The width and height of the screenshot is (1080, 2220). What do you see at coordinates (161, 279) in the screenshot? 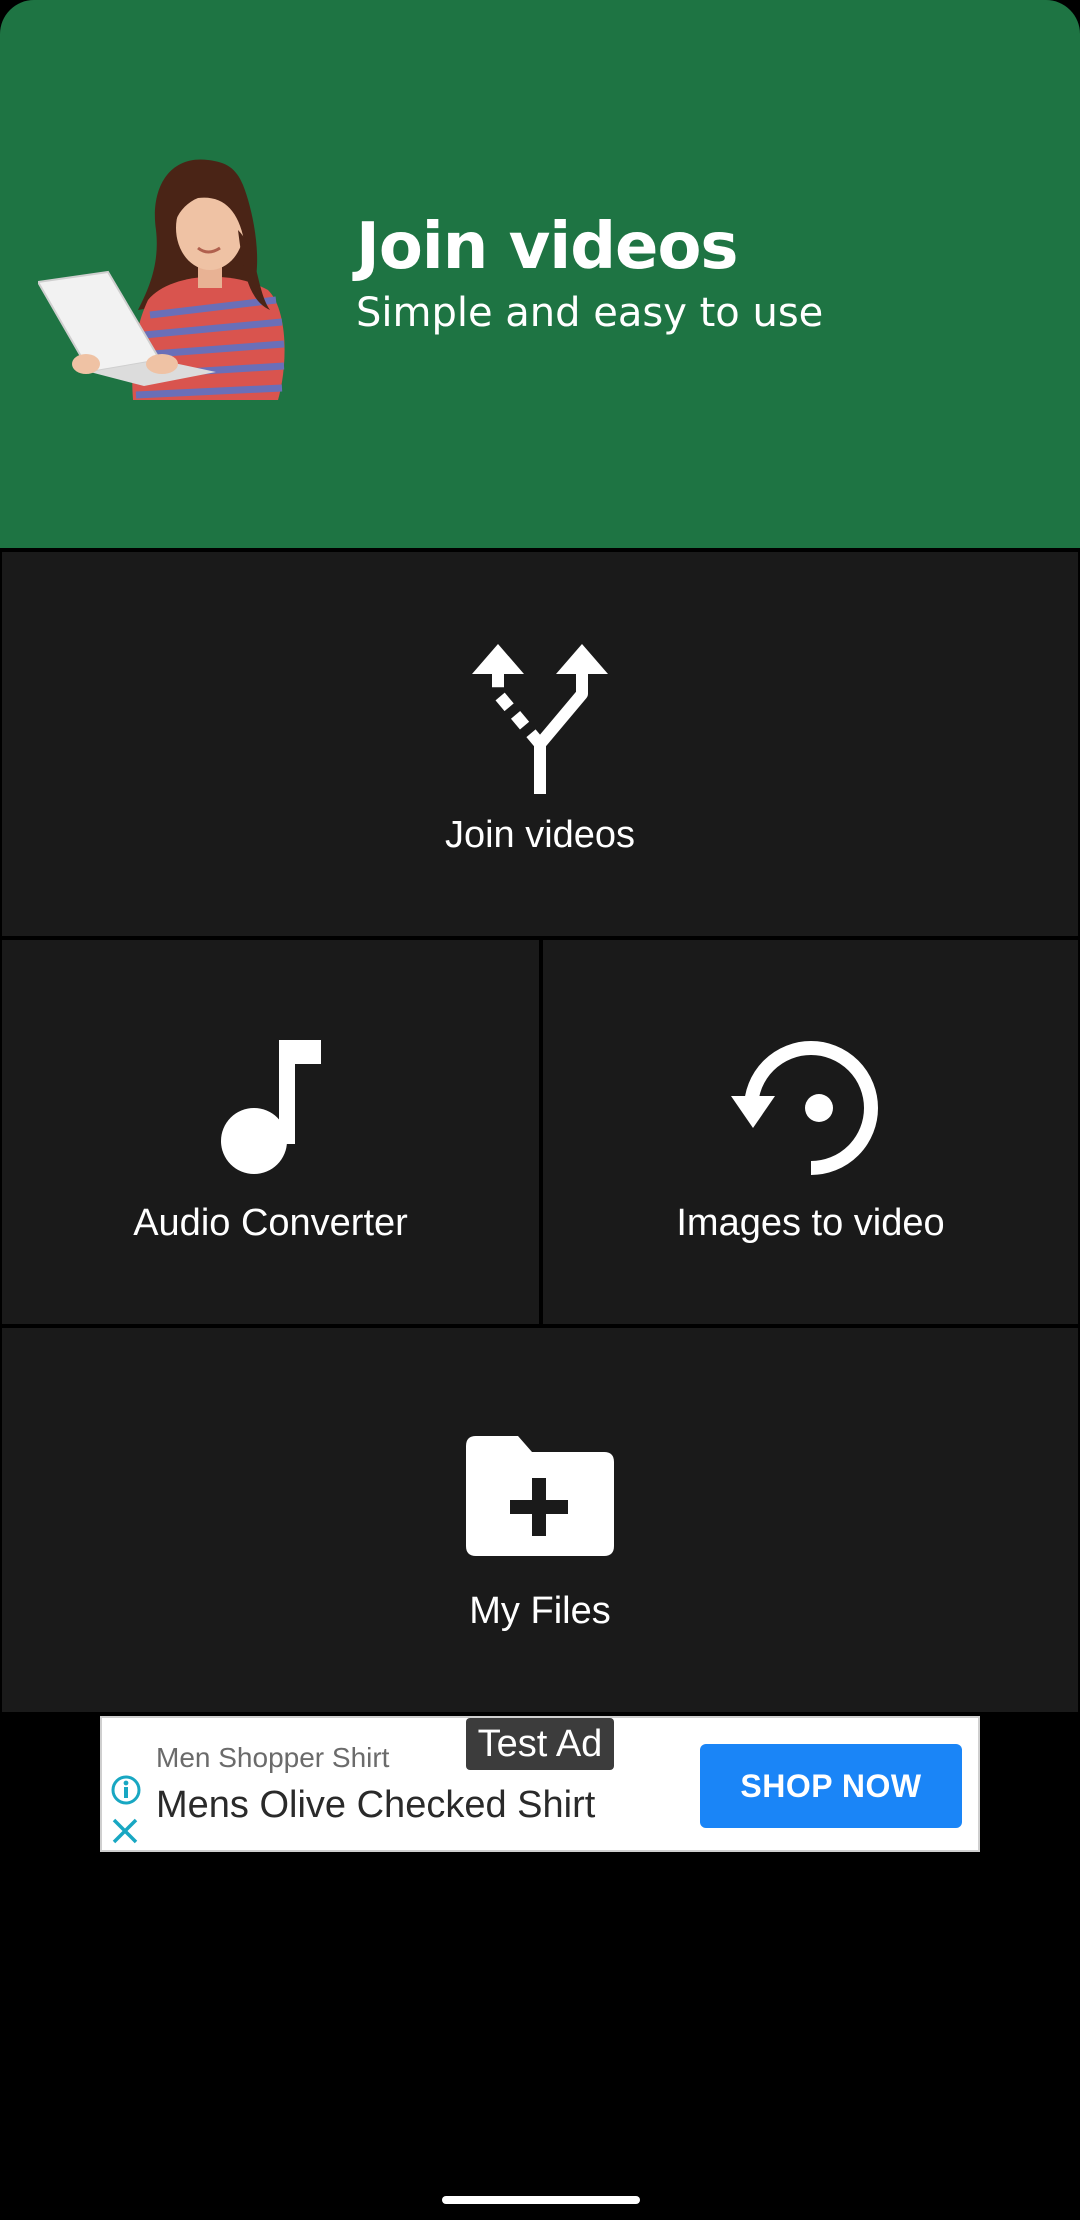
I see `hero-image` at bounding box center [161, 279].